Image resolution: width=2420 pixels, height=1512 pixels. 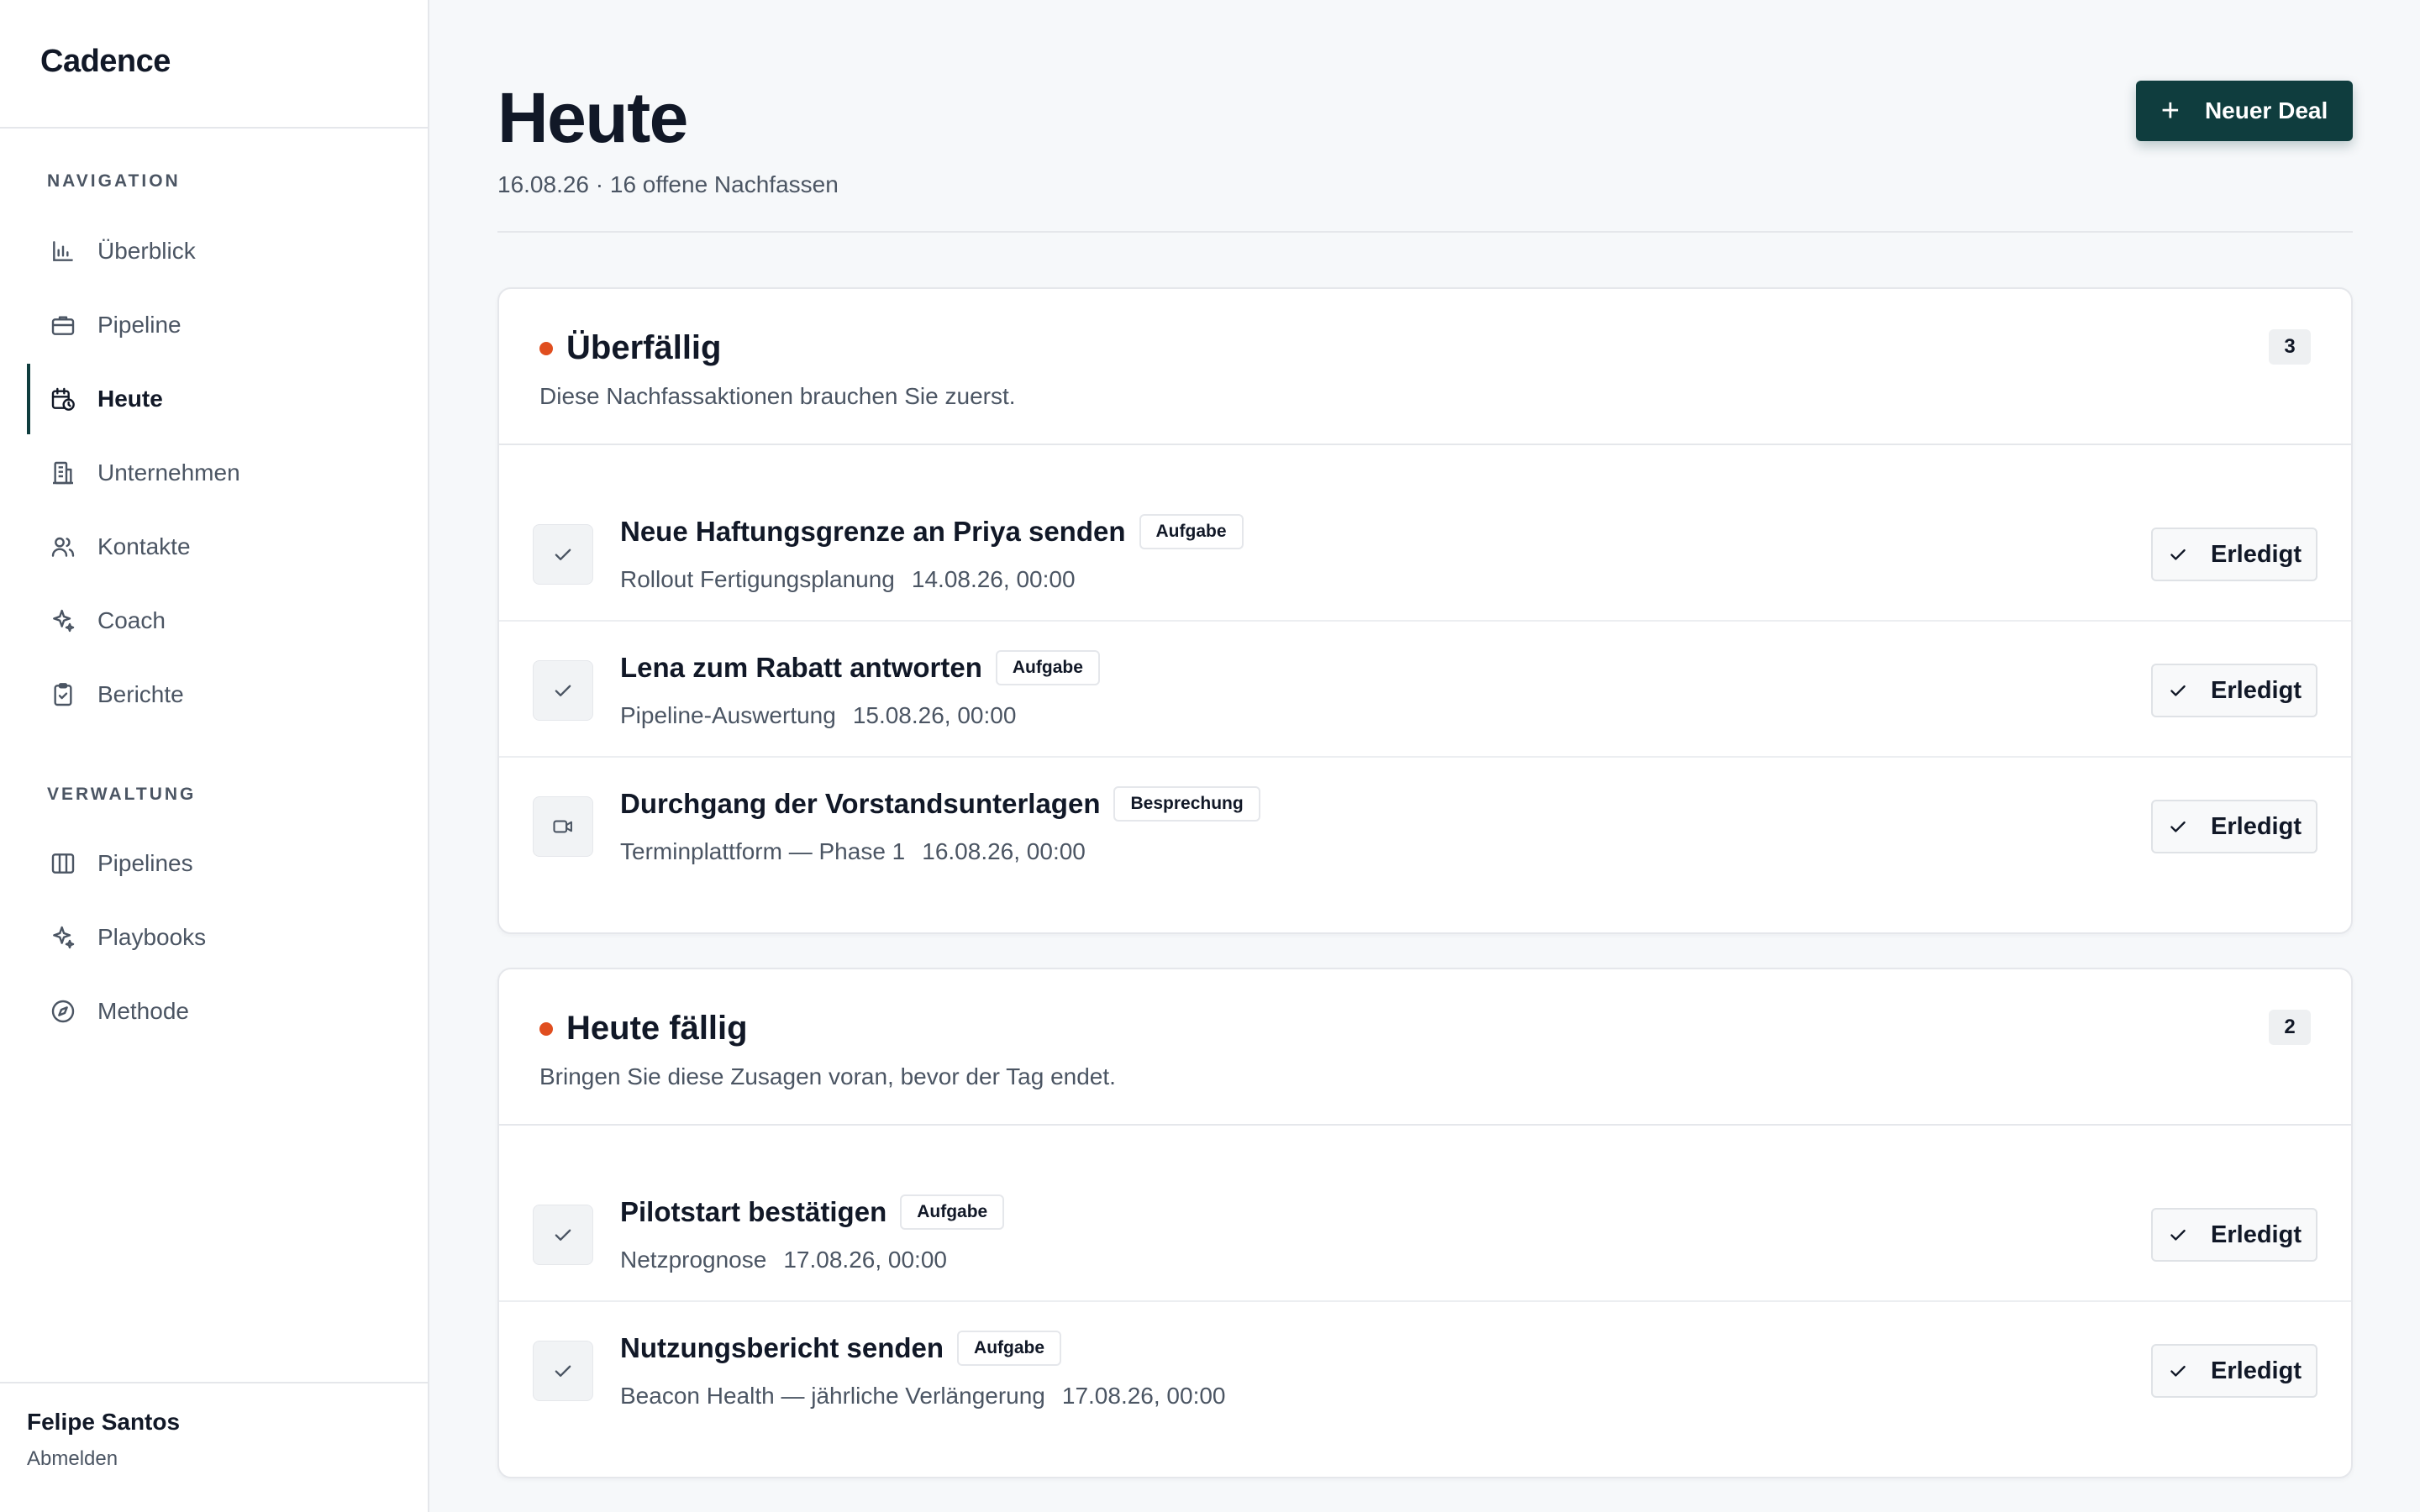 I want to click on task-title-text: Nutzungsbericht senden, so click(x=782, y=1347).